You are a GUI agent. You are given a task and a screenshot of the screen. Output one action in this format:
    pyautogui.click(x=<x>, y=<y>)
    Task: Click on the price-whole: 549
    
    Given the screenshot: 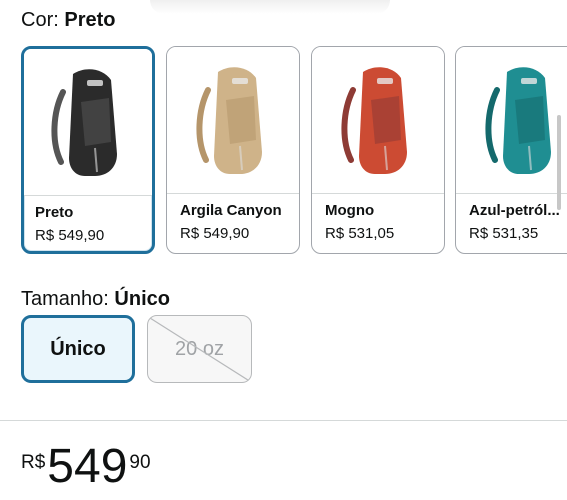 What is the action you would take?
    pyautogui.click(x=87, y=466)
    